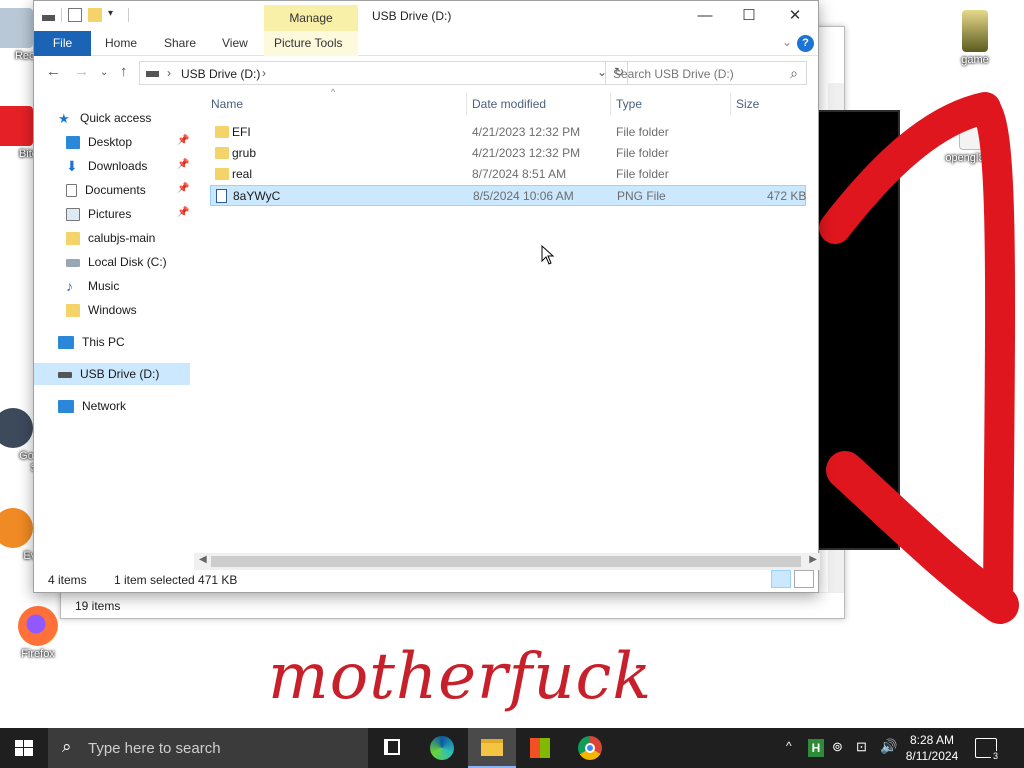 The width and height of the screenshot is (1024, 768). Describe the element at coordinates (104, 72) in the screenshot. I see `recent-locations-chevron-icon: ⌄` at that location.